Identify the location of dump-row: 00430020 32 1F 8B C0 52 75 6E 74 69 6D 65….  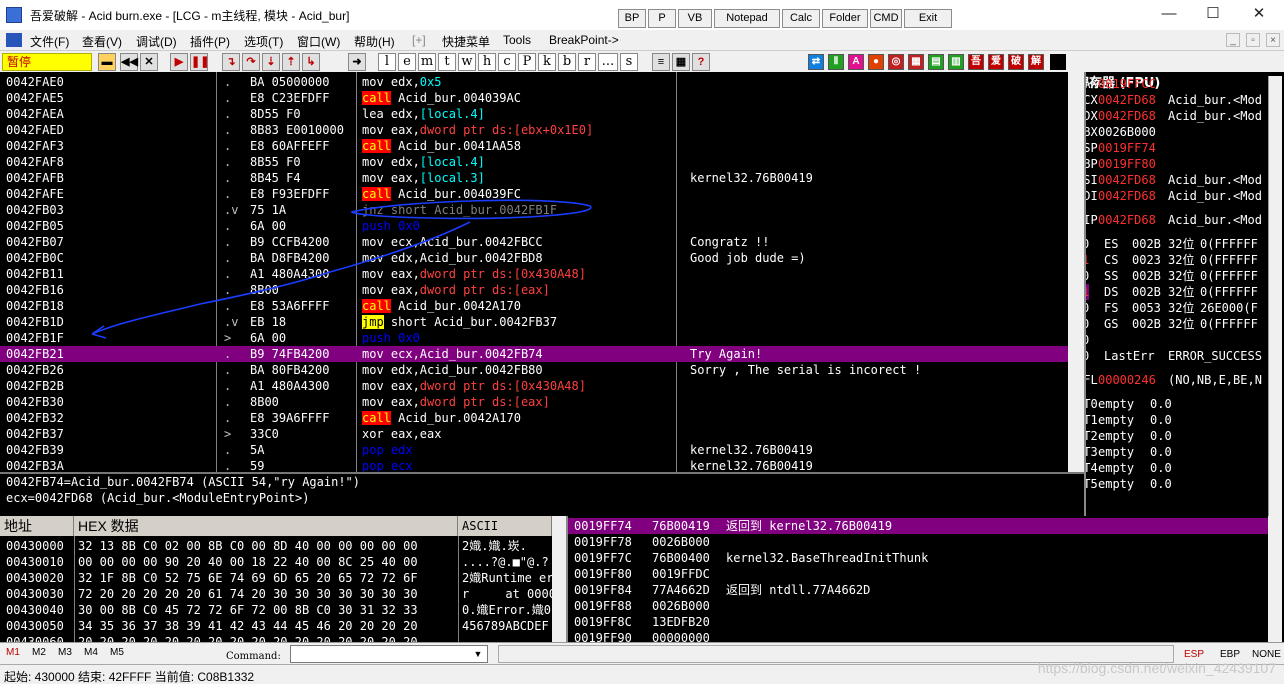
(283, 578).